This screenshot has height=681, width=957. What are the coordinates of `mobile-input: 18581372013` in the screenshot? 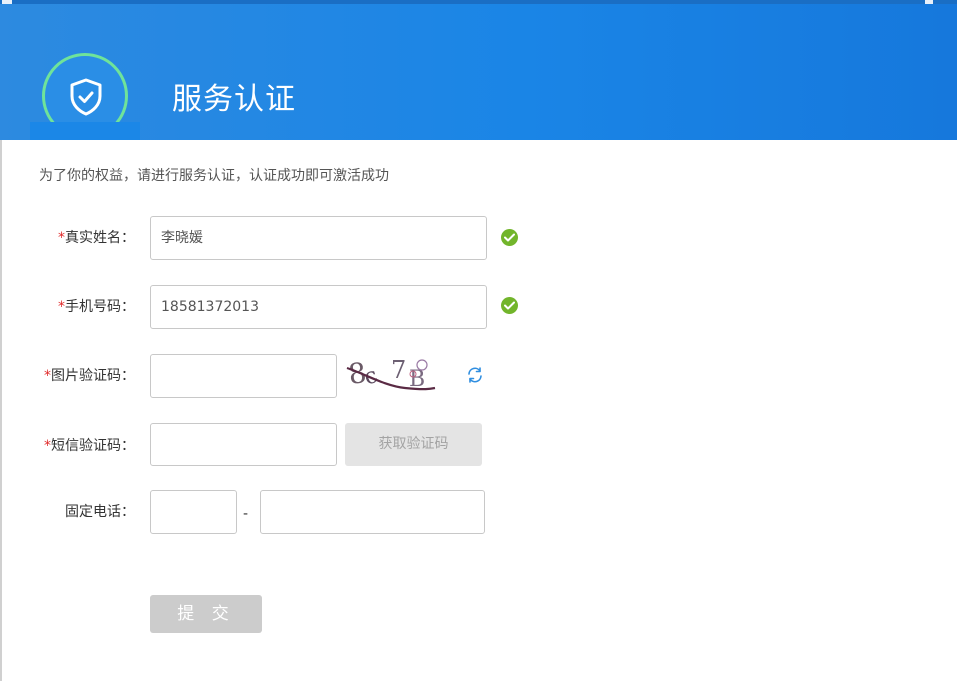 It's located at (318, 307).